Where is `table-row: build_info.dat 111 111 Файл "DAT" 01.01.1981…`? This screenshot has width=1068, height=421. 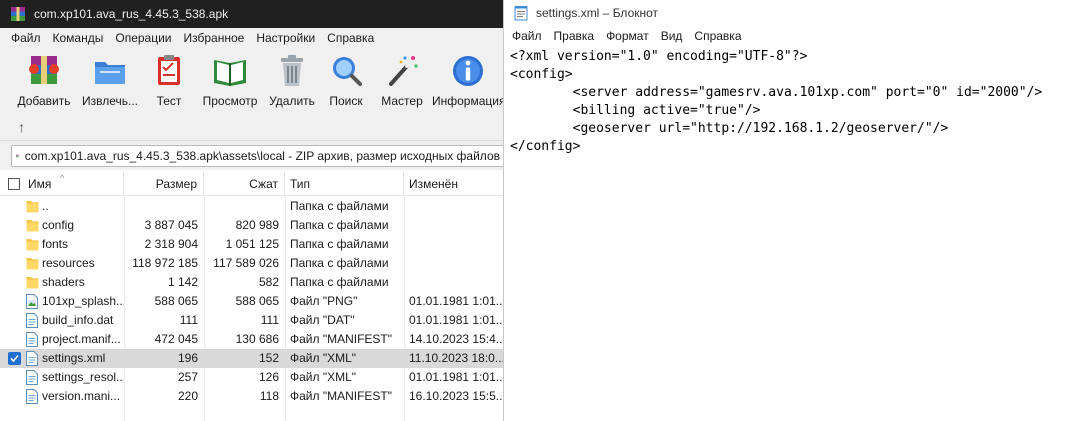
table-row: build_info.dat 111 111 Файл "DAT" 01.01.1981… is located at coordinates (251, 320).